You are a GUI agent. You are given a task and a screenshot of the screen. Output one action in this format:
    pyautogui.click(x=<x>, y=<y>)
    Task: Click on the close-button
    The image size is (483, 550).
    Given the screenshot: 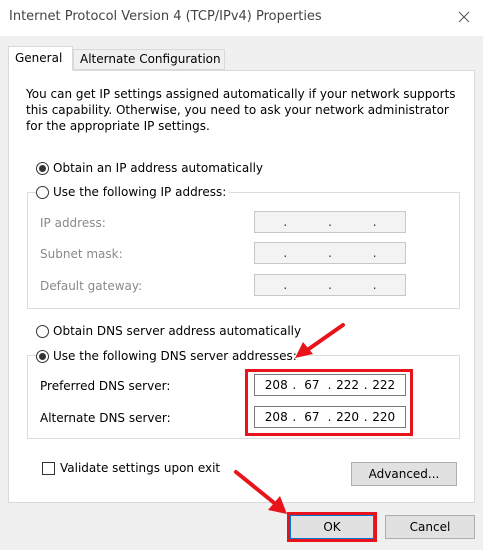 What is the action you would take?
    pyautogui.click(x=464, y=17)
    